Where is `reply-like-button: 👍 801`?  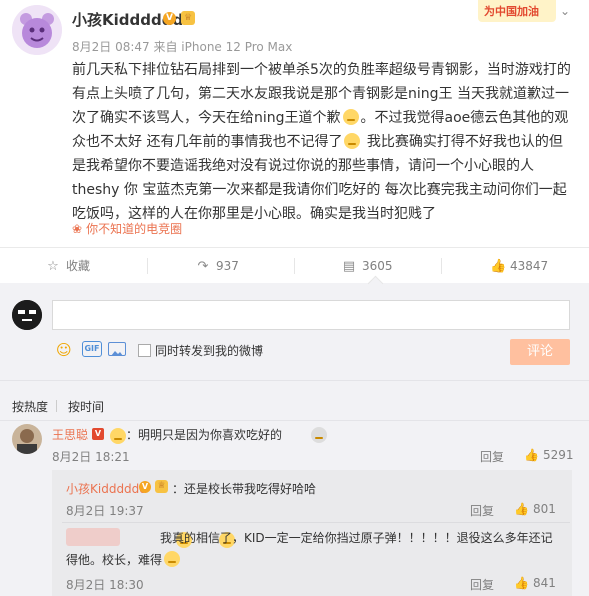
reply-like-button: 👍 801 is located at coordinates (535, 509).